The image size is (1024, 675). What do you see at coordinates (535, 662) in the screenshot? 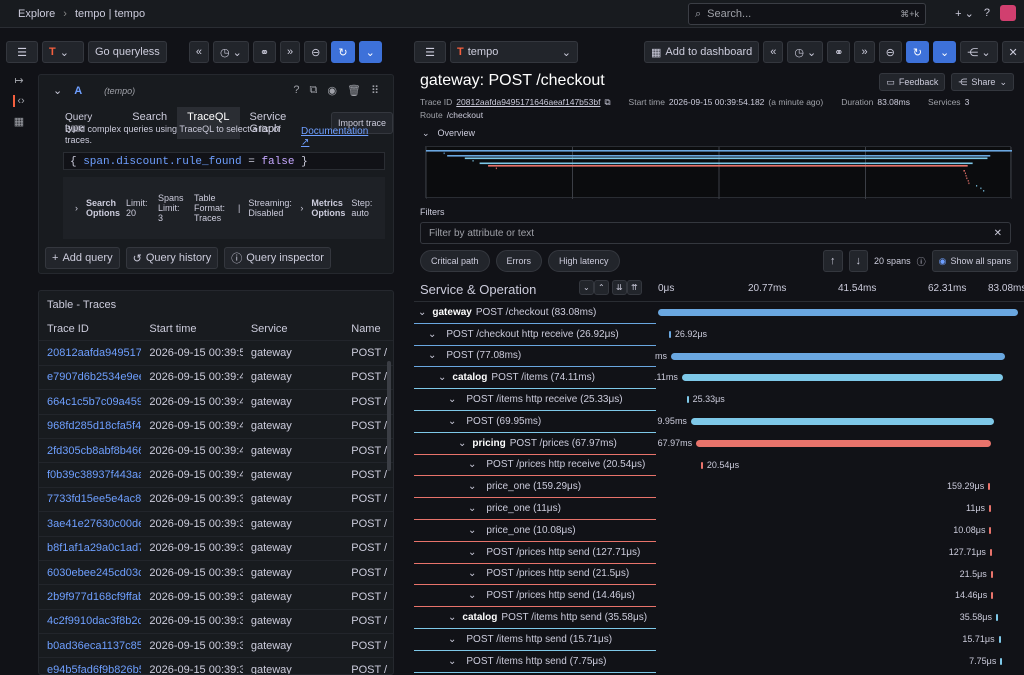
I see `span-name-cell: ⌄ POST /items http send (7.75μs)` at bounding box center [535, 662].